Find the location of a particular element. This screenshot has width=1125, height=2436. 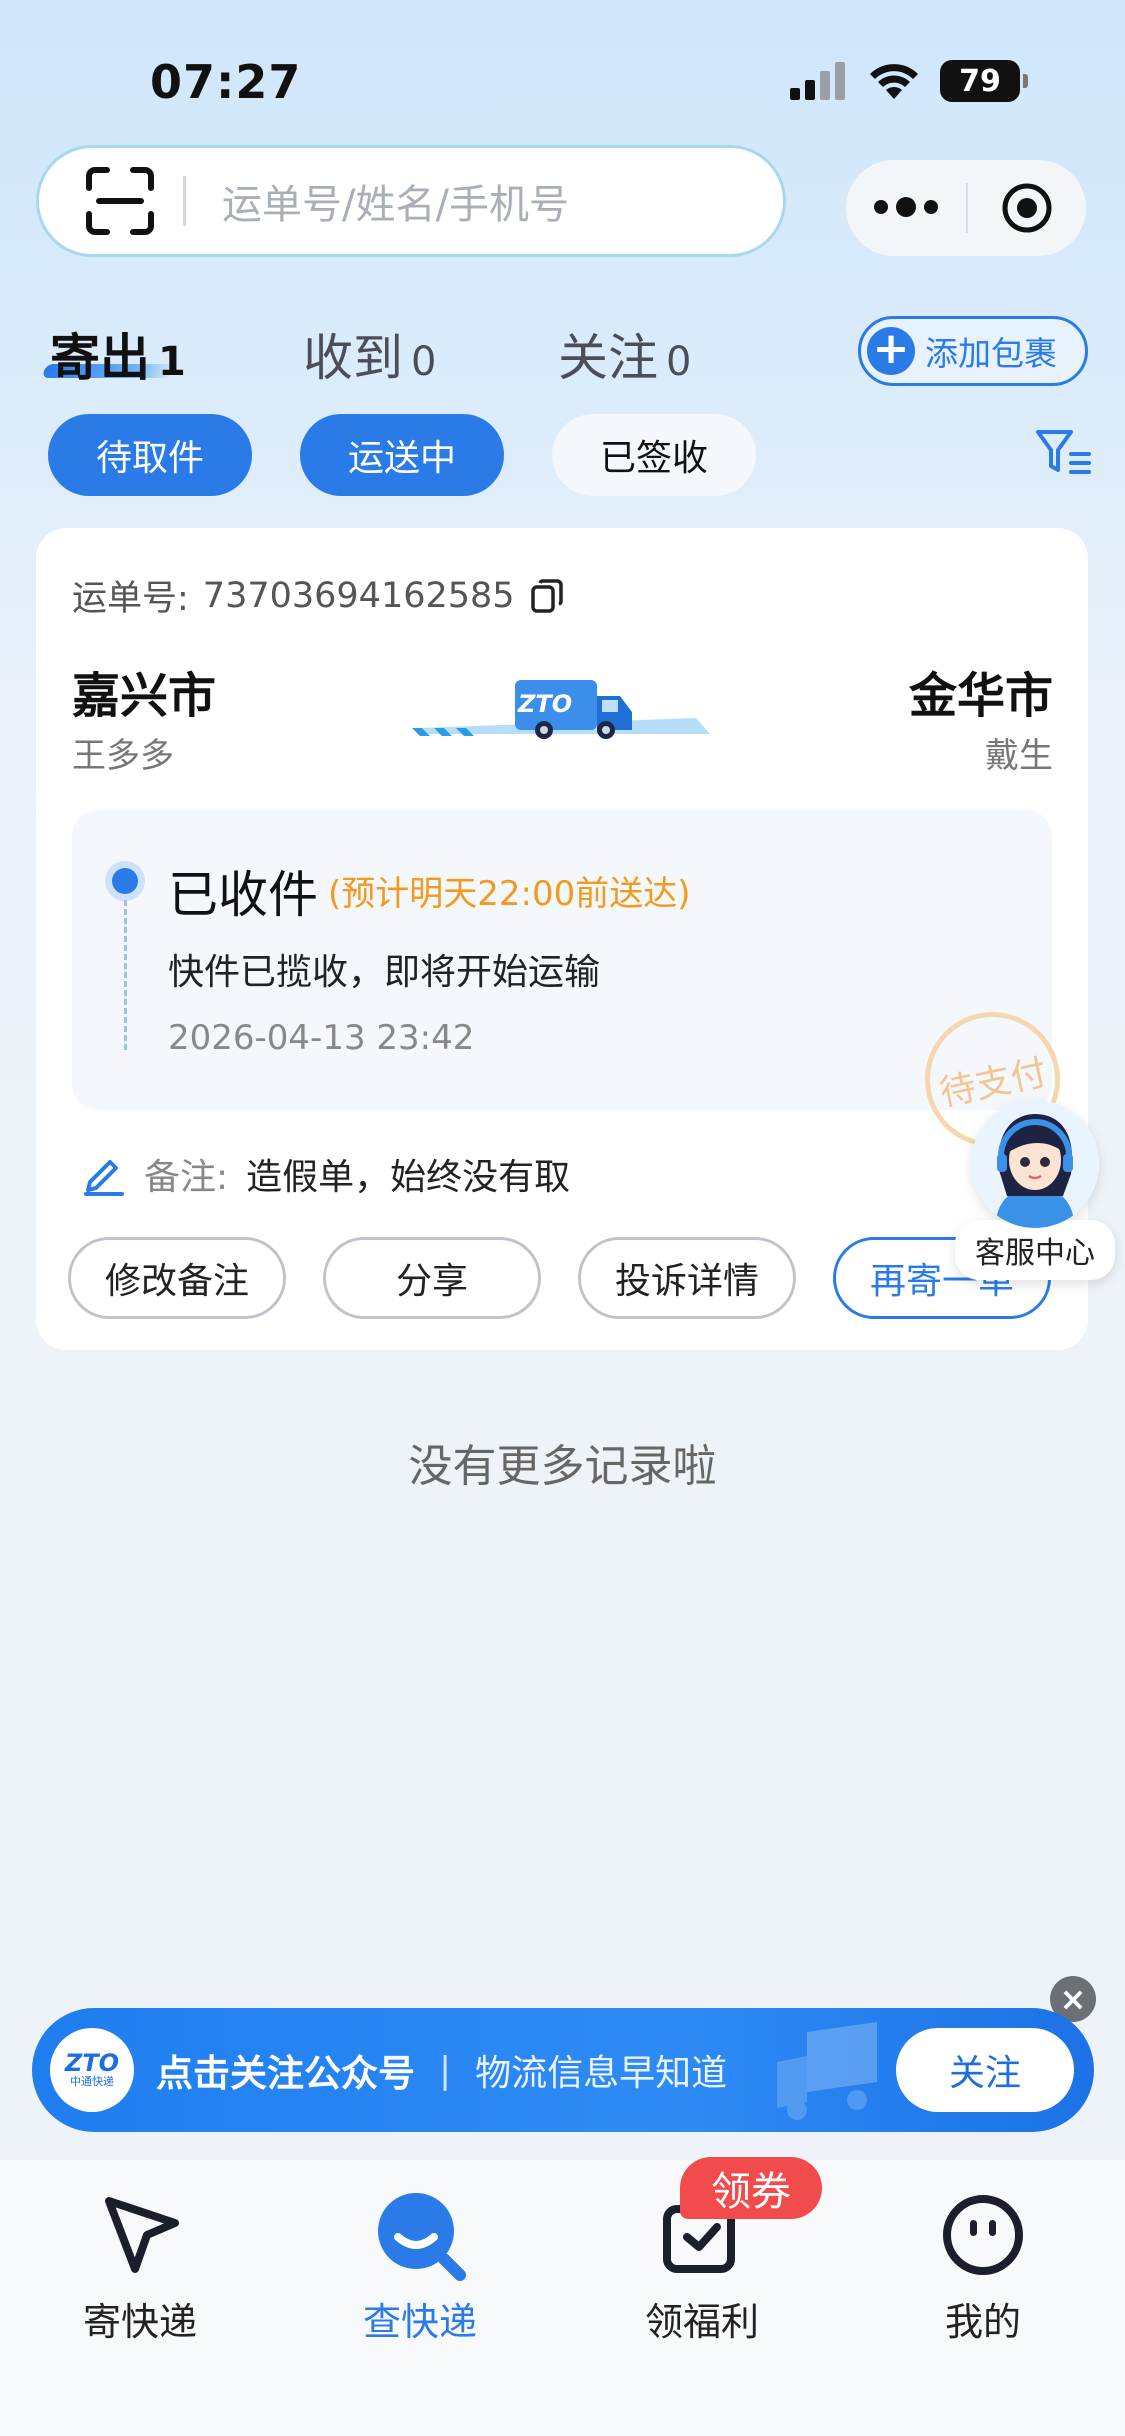

truck-wheels is located at coordinates (575, 730).